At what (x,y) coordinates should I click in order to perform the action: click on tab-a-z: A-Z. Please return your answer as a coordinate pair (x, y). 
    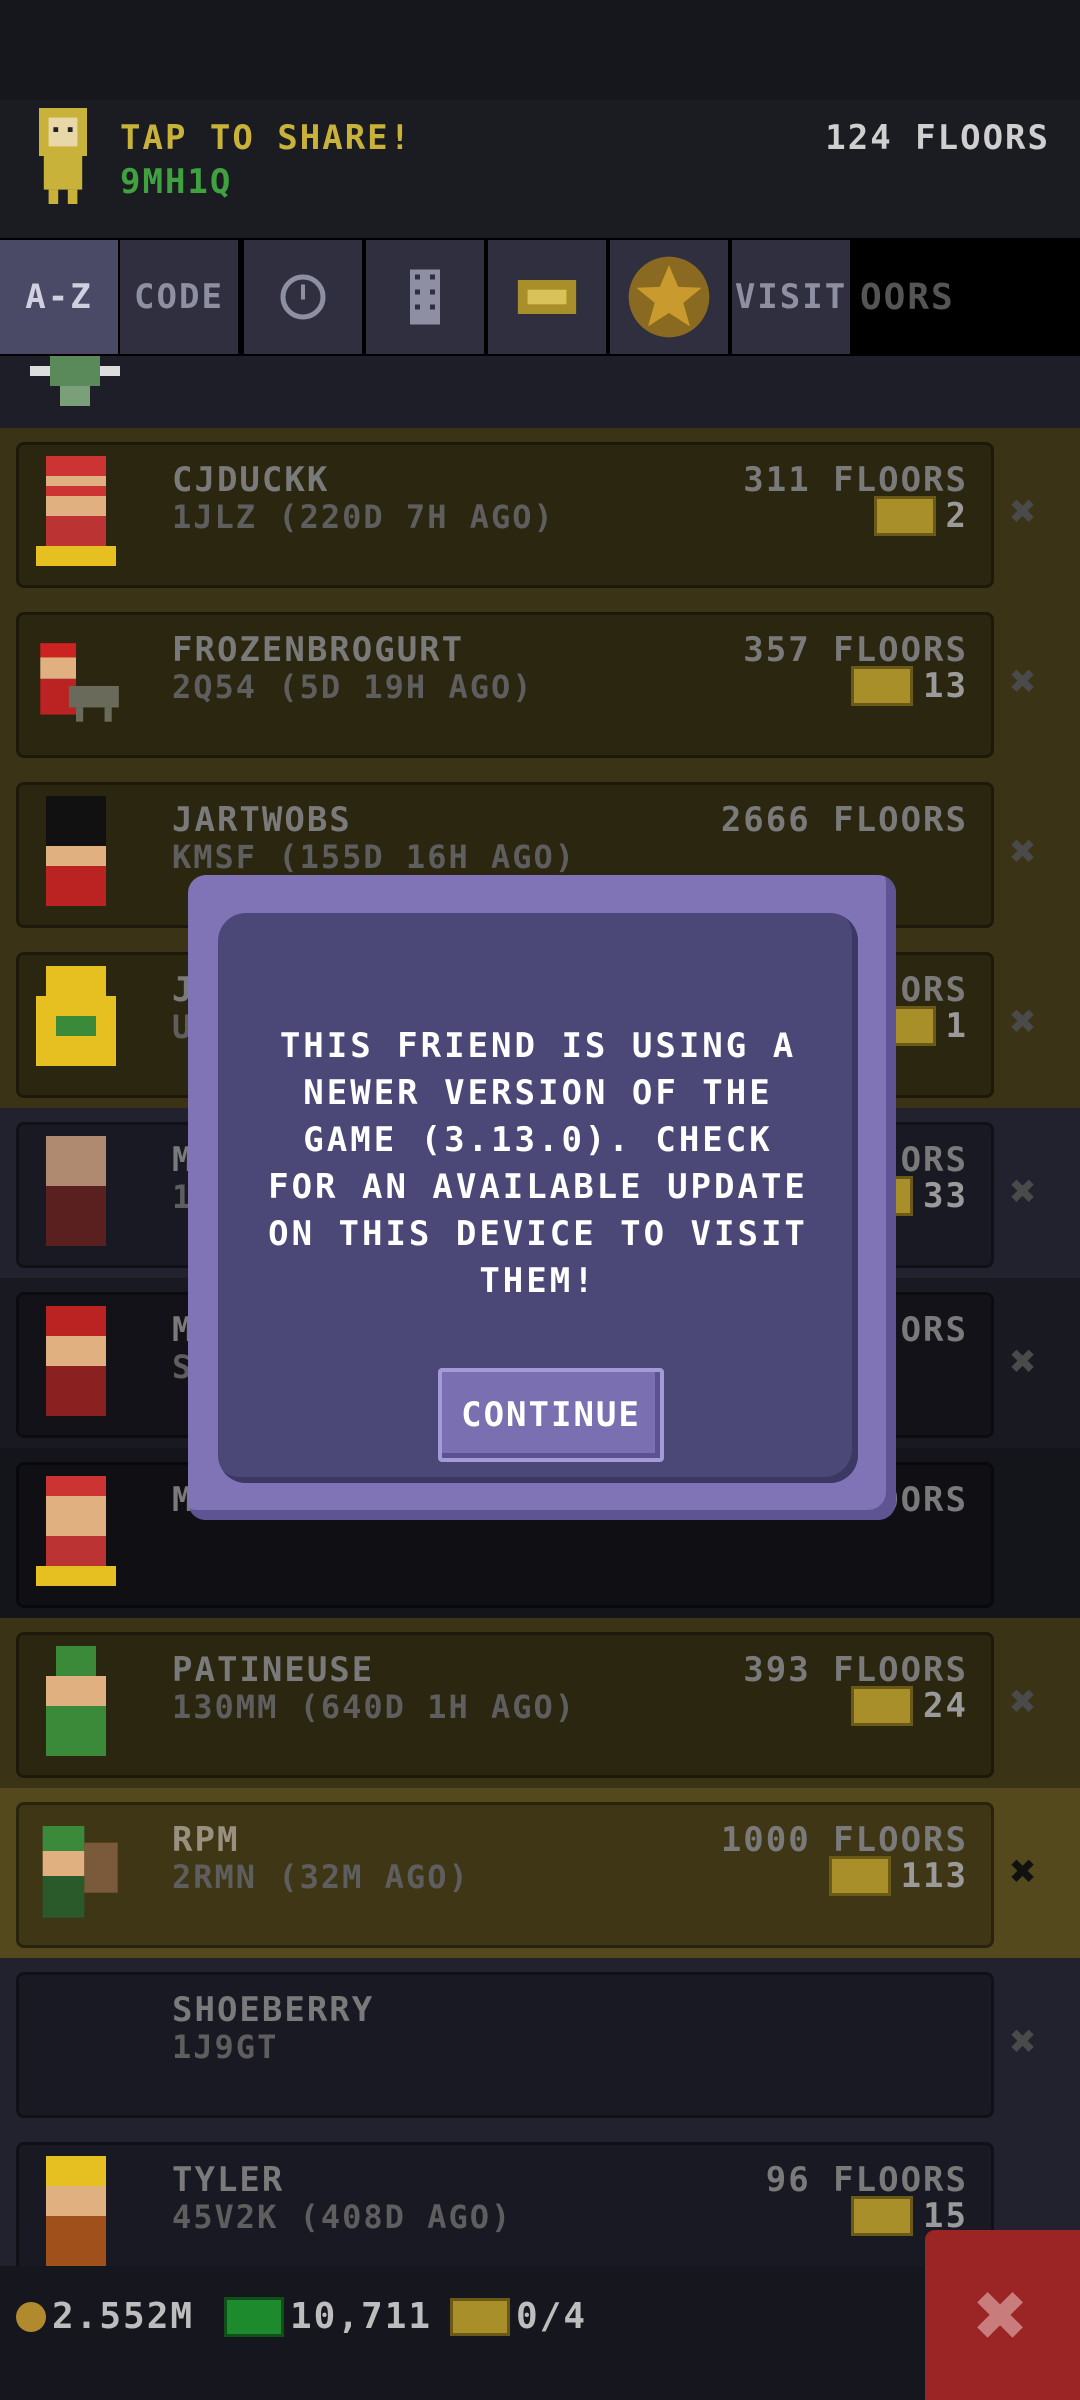
    Looking at the image, I should click on (59, 297).